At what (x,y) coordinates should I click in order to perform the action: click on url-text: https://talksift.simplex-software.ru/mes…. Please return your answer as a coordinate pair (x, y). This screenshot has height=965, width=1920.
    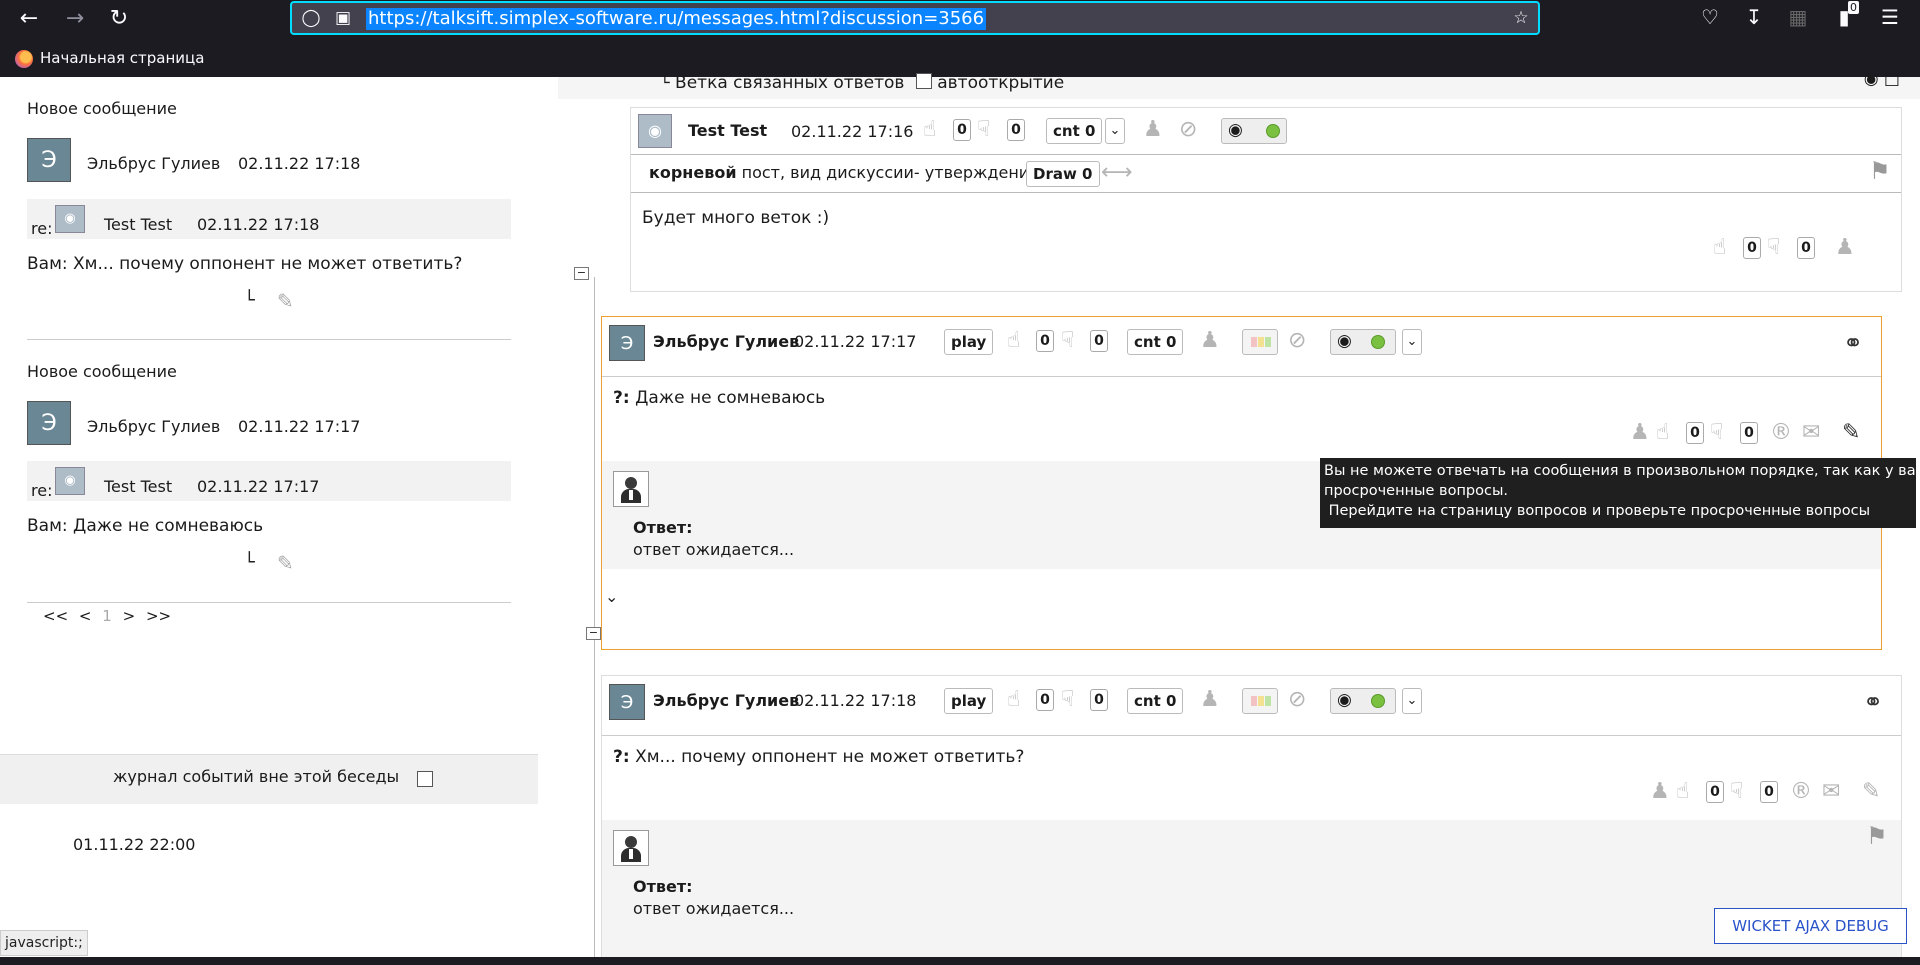
    Looking at the image, I should click on (676, 19).